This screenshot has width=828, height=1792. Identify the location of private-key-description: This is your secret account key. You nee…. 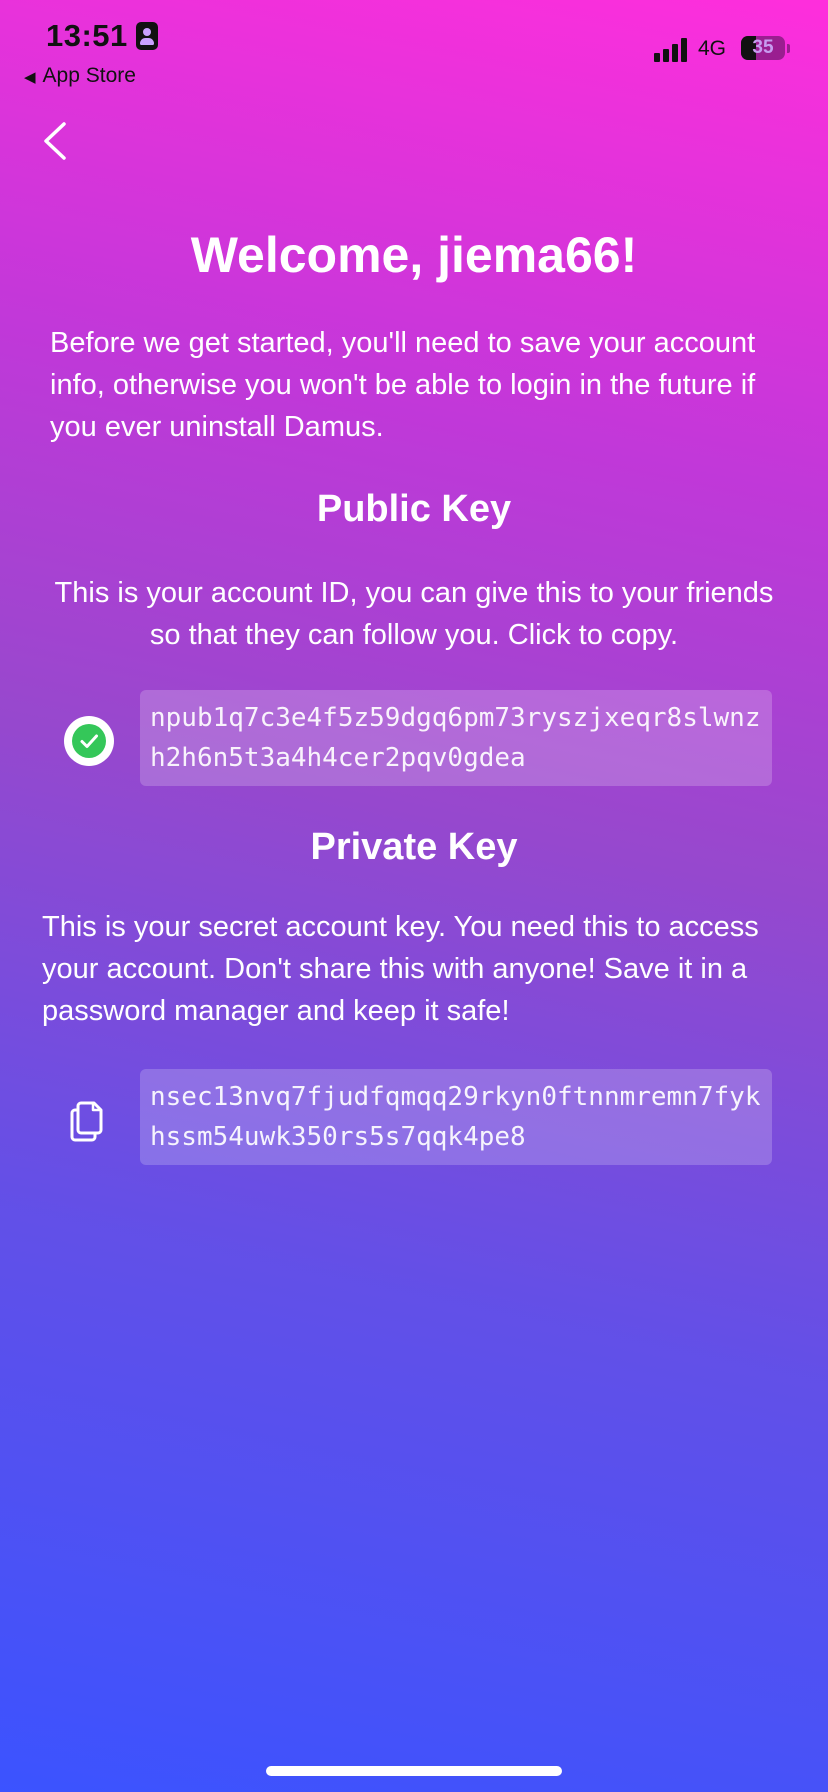
(400, 969).